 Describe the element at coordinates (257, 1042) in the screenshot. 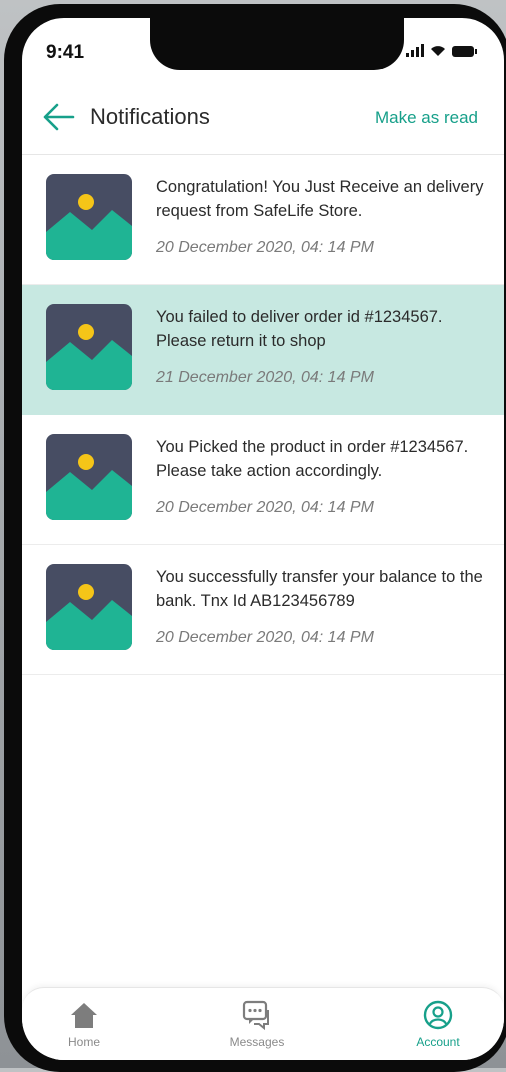

I see `tab-messages-label: Messages` at that location.